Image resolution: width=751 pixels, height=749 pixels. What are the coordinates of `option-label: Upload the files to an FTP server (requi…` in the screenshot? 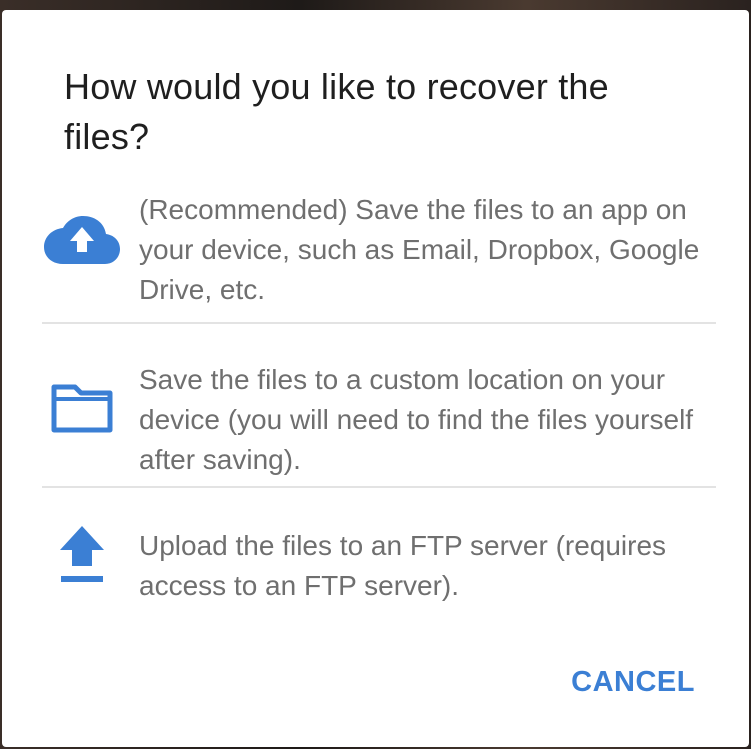 It's located at (403, 565).